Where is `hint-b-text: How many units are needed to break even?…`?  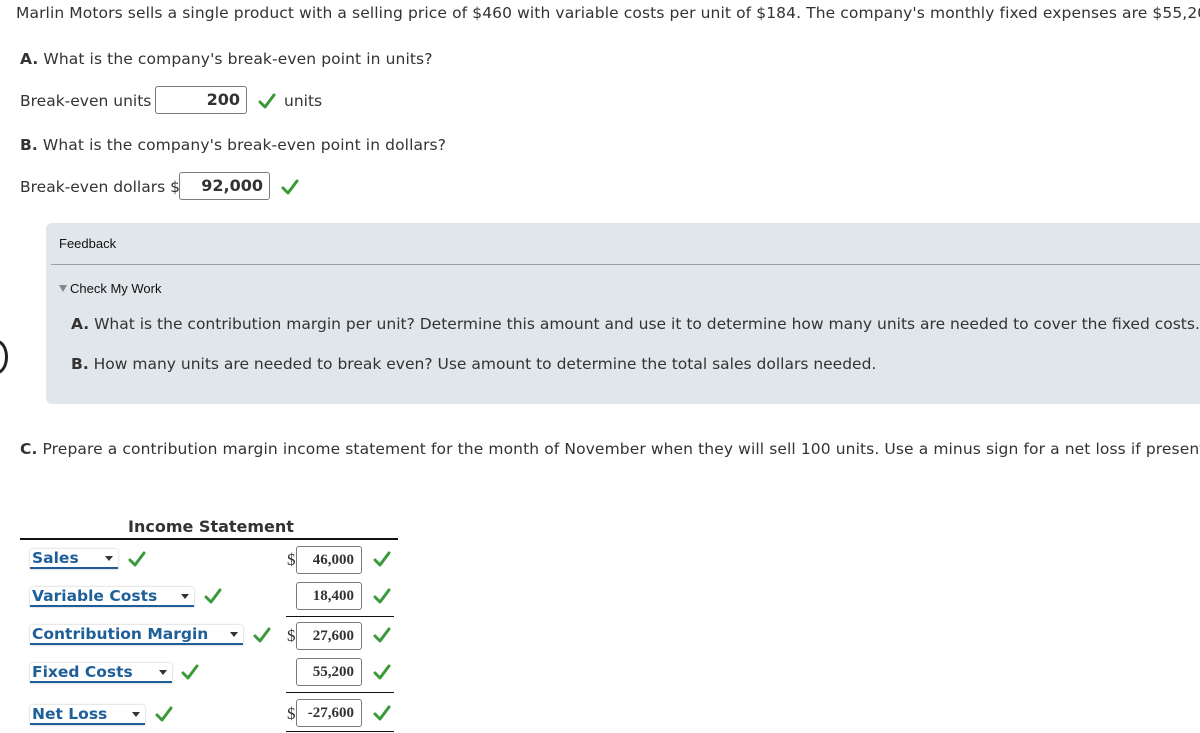 hint-b-text: How many units are needed to break even?… is located at coordinates (482, 364).